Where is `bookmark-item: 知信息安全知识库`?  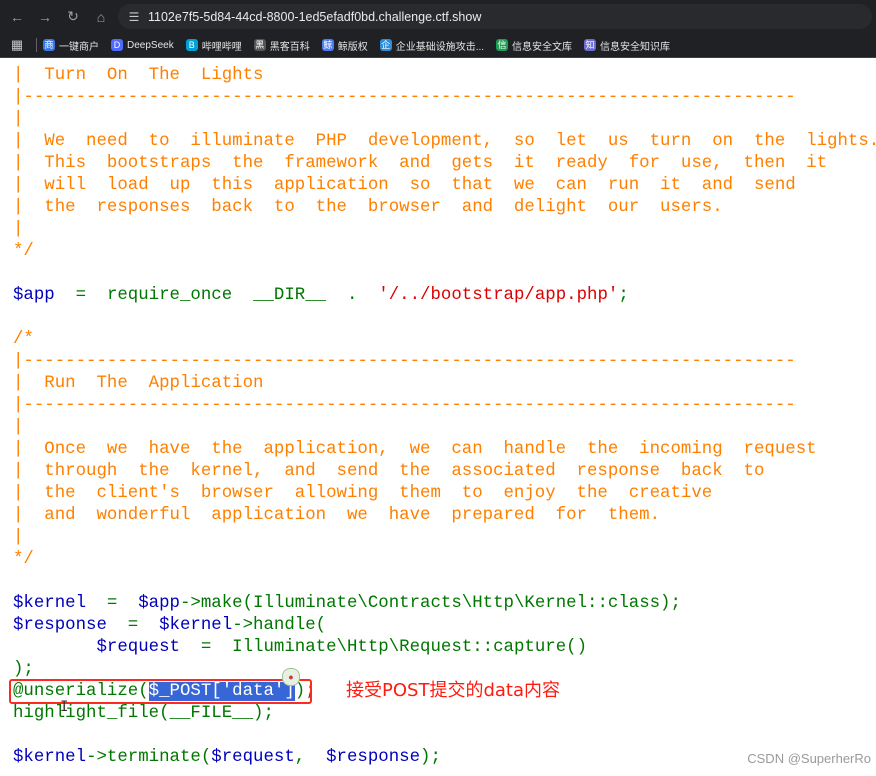
bookmark-item: 知信息安全知识库 is located at coordinates (627, 45).